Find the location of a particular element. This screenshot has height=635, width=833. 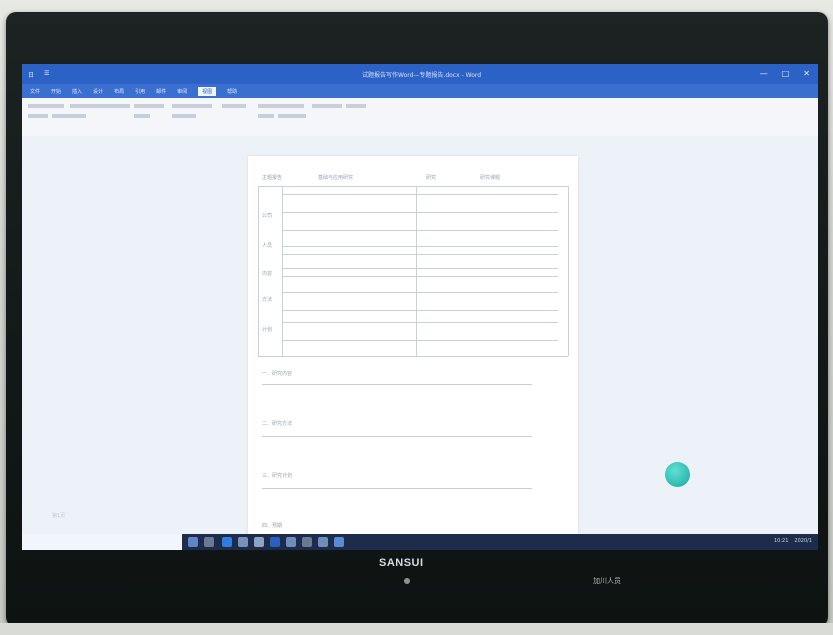

doc-section-4: 四、预期 is located at coordinates (272, 526).